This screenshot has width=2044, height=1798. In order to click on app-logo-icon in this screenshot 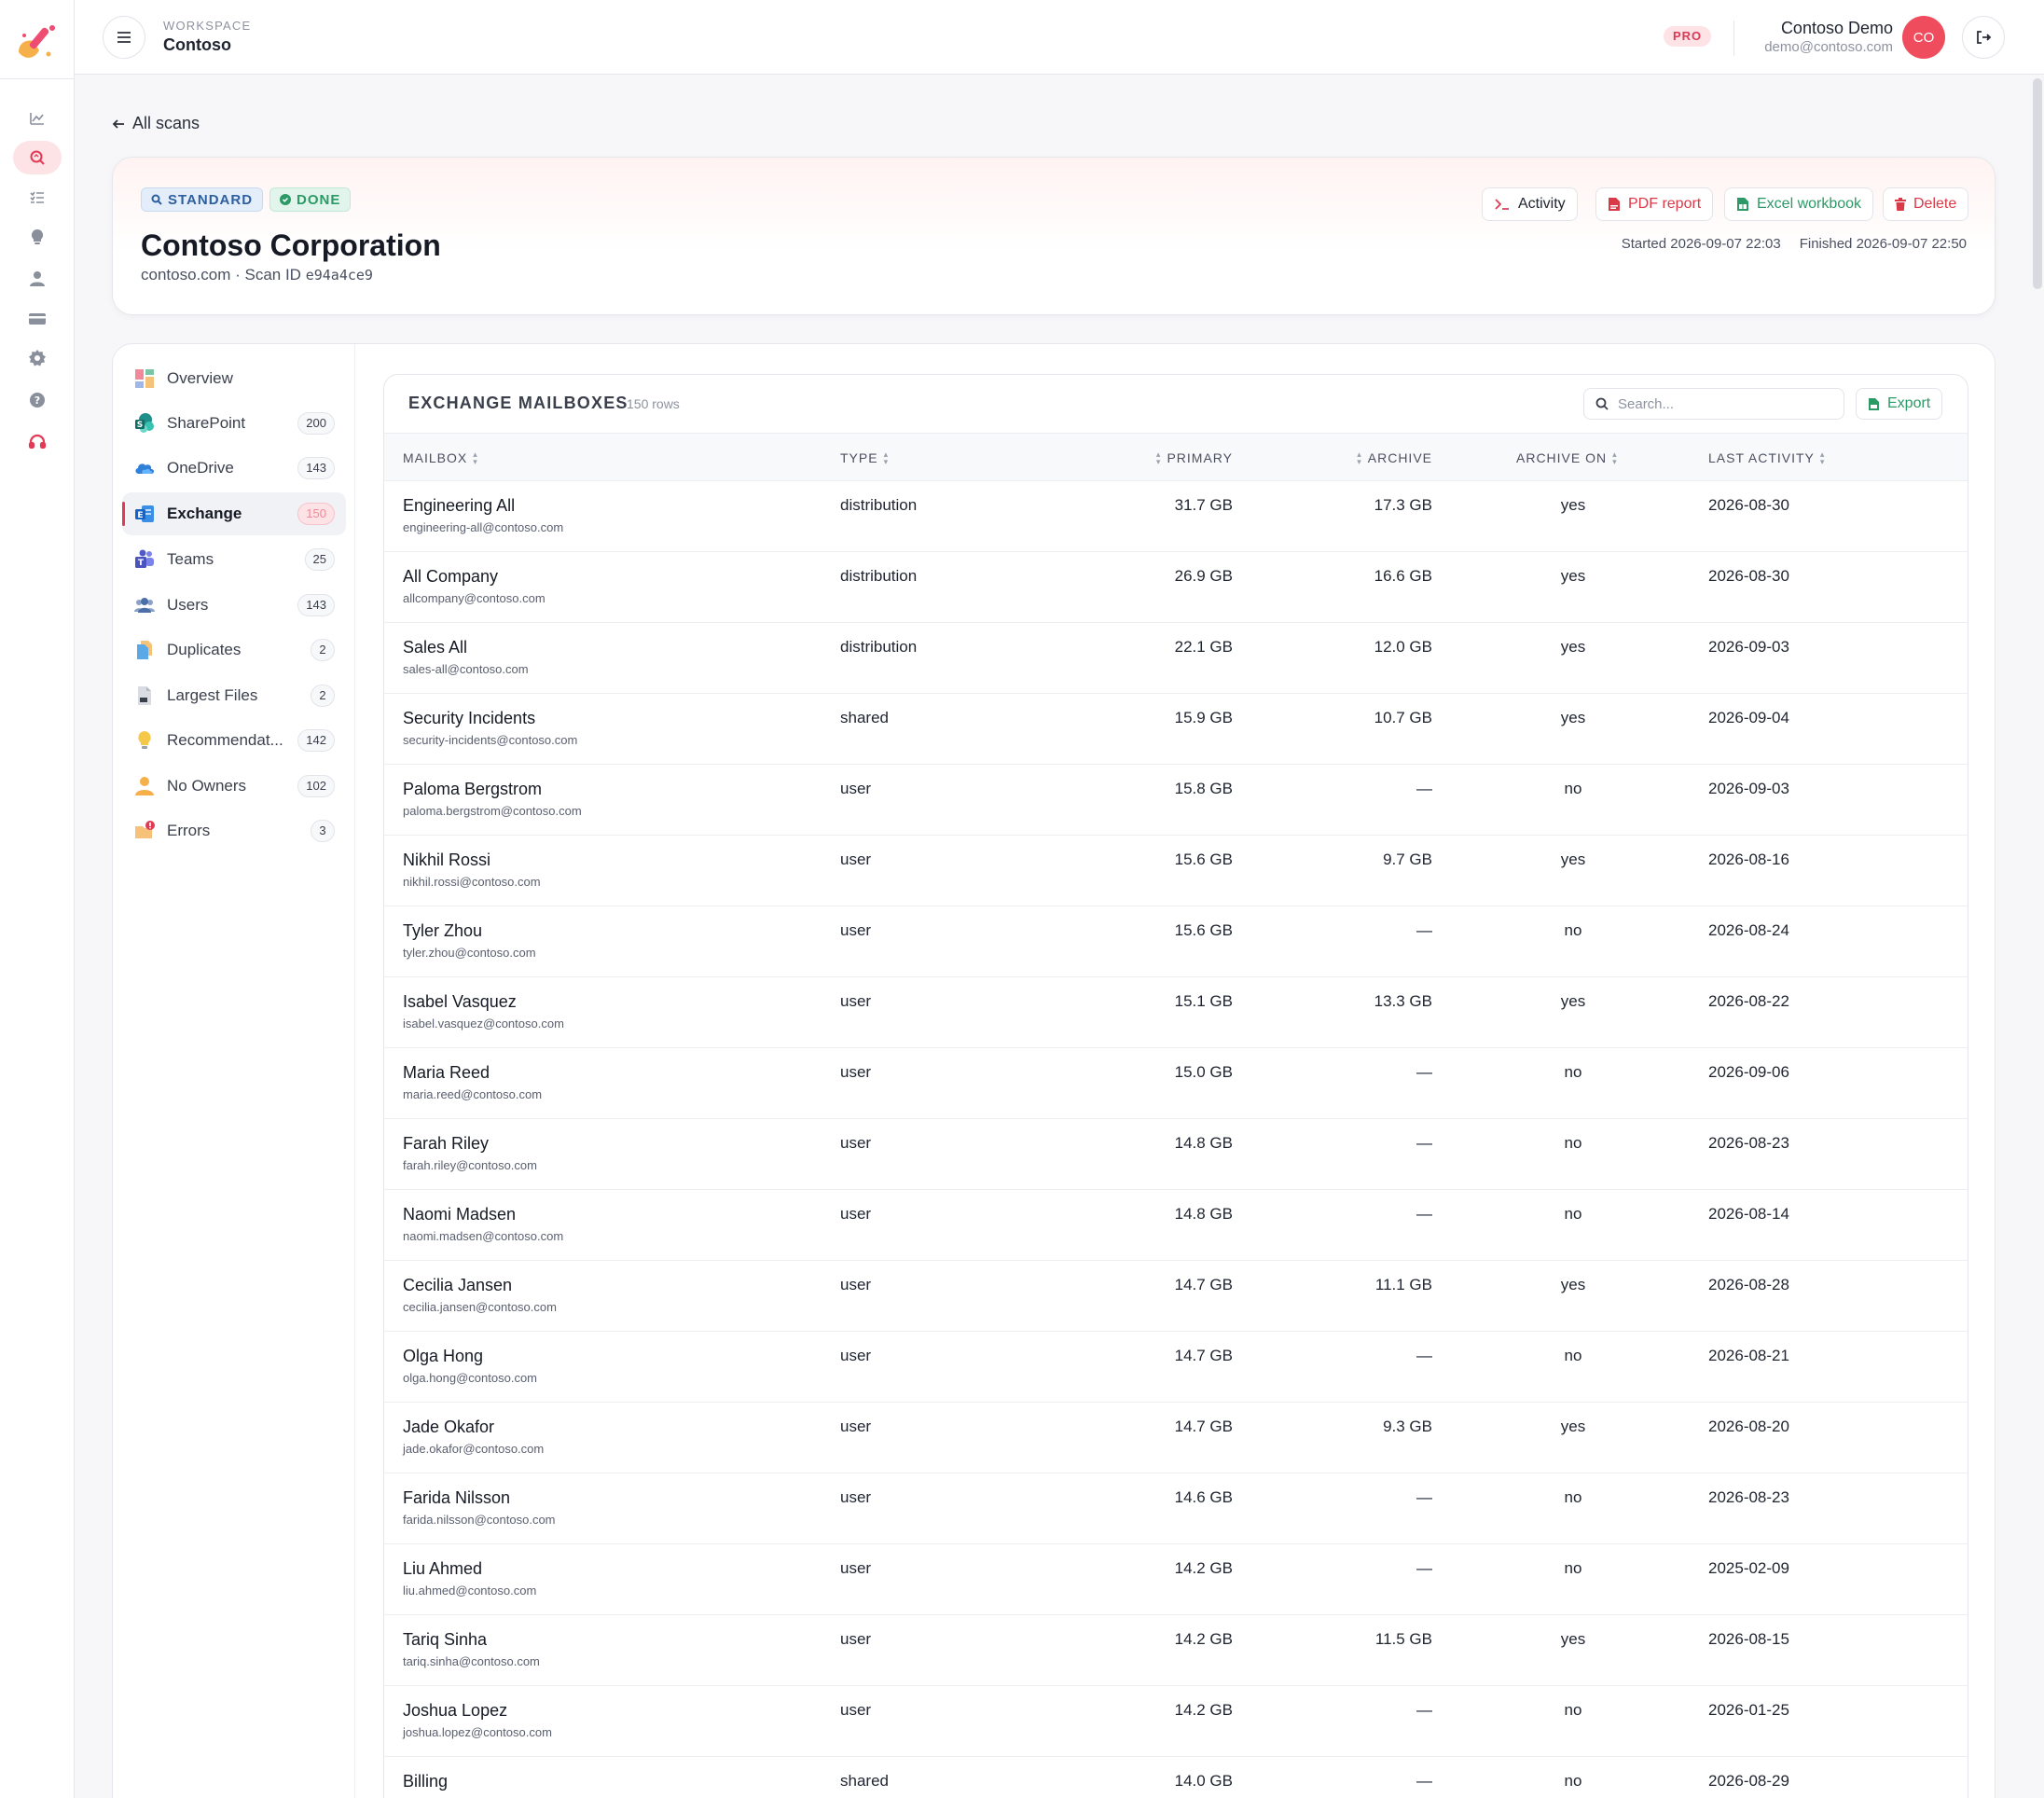, I will do `click(37, 43)`.